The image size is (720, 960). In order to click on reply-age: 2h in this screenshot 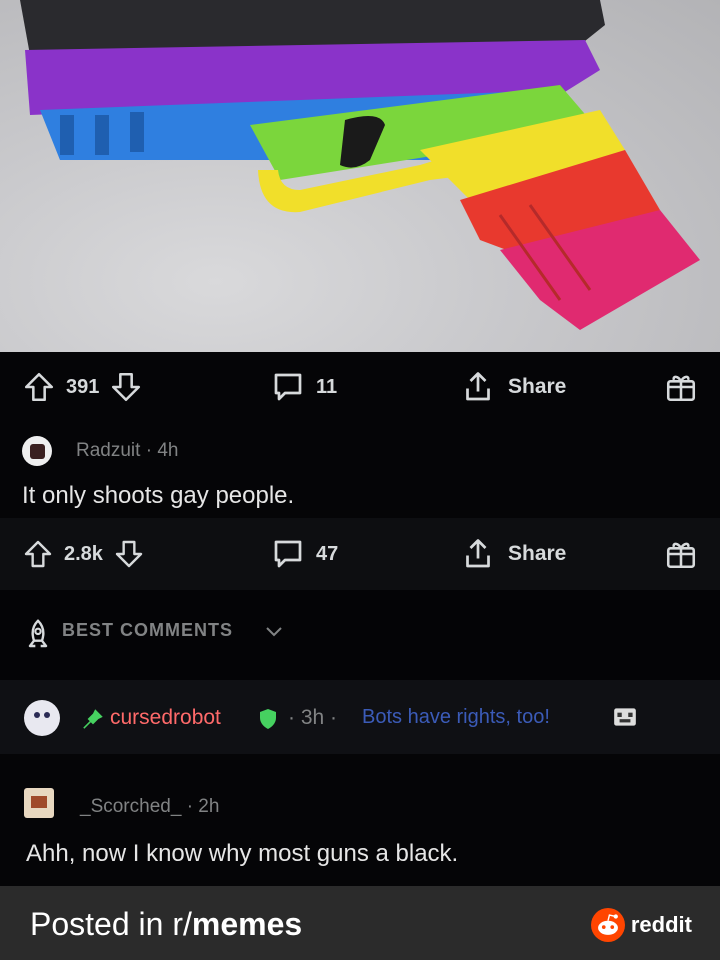, I will do `click(209, 806)`.